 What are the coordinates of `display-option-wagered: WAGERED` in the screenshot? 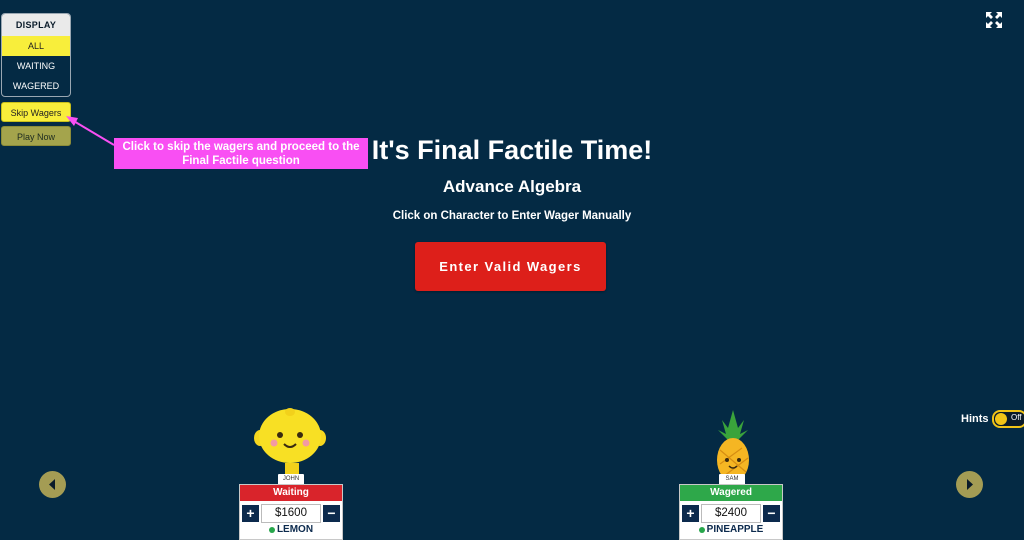 It's located at (36, 86).